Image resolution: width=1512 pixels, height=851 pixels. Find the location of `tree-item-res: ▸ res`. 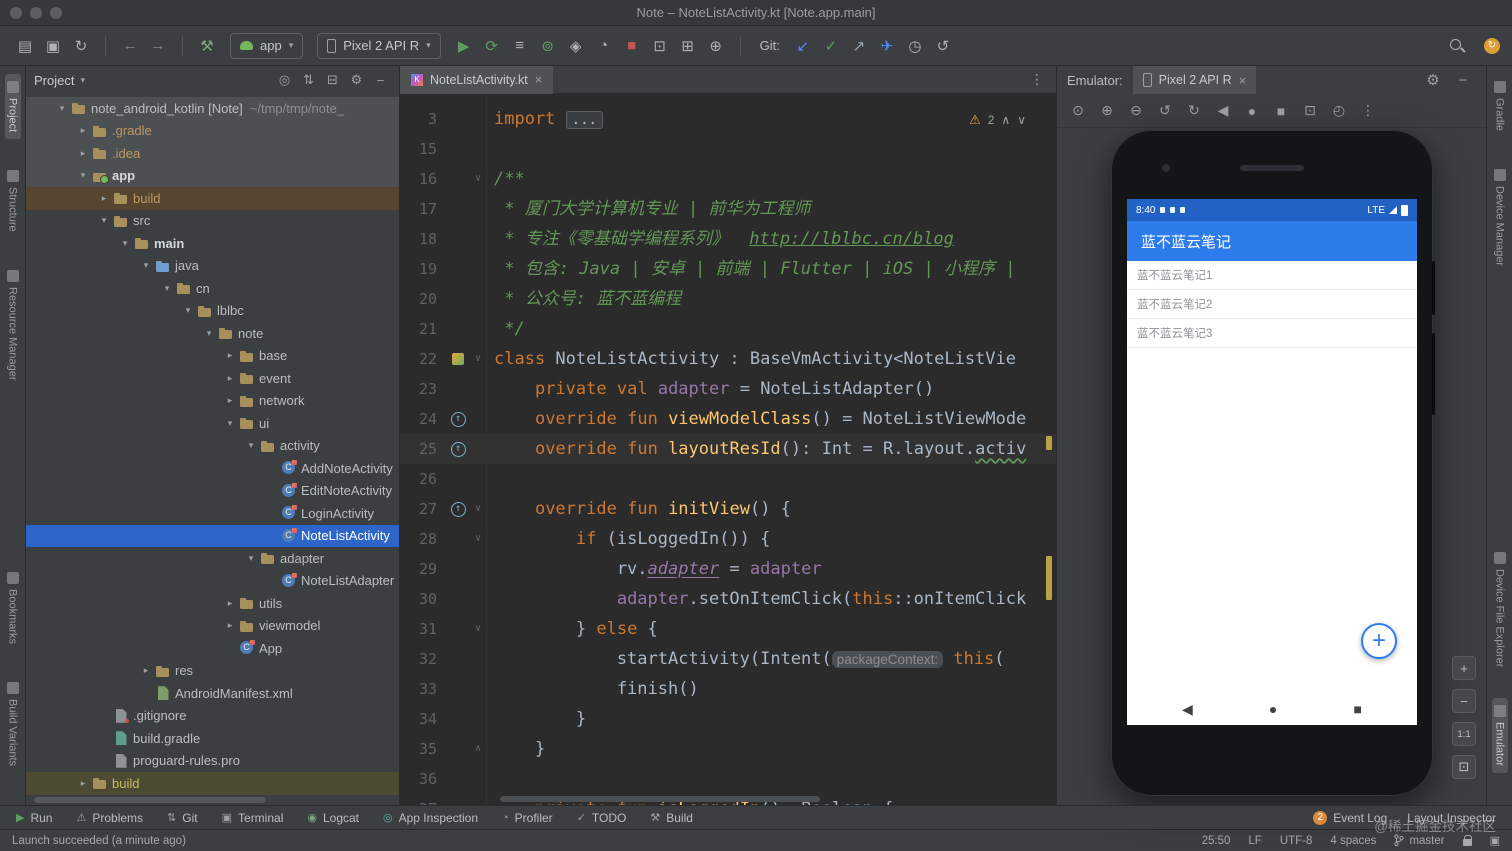

tree-item-res: ▸ res is located at coordinates (212, 671).